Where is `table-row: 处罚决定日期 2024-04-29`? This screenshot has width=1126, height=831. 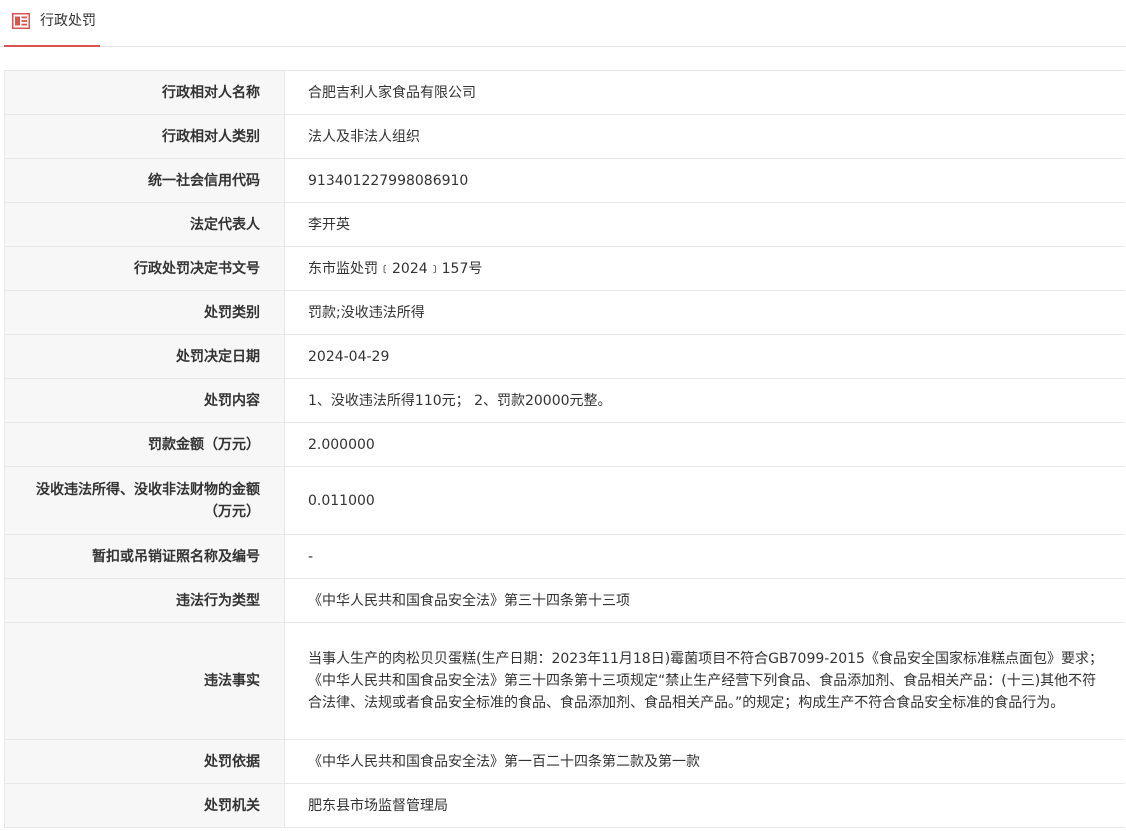
table-row: 处罚决定日期 2024-04-29 is located at coordinates (564, 356).